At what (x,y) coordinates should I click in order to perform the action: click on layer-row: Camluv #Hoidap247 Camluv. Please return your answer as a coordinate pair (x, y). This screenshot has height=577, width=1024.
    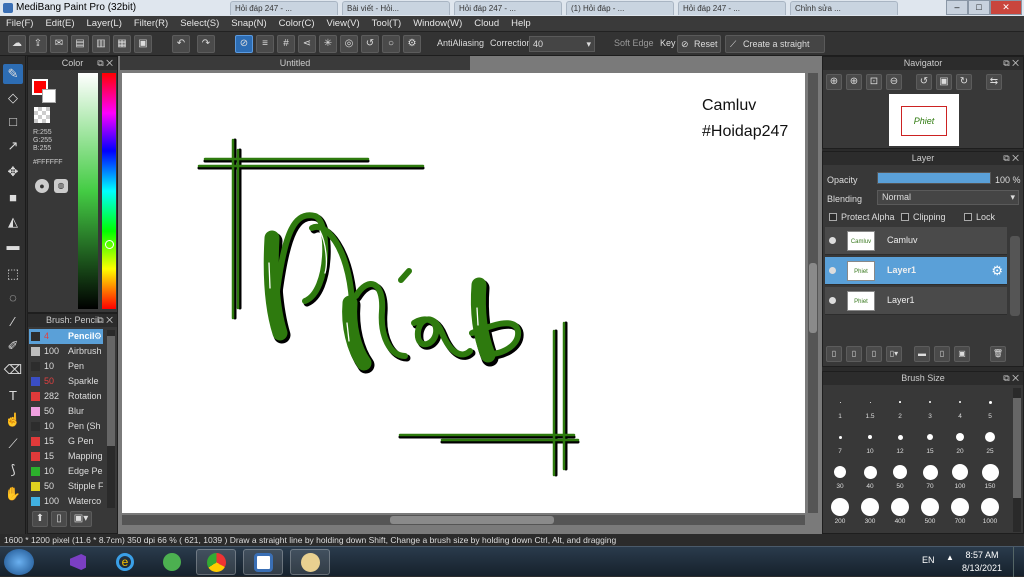
    Looking at the image, I should click on (916, 246).